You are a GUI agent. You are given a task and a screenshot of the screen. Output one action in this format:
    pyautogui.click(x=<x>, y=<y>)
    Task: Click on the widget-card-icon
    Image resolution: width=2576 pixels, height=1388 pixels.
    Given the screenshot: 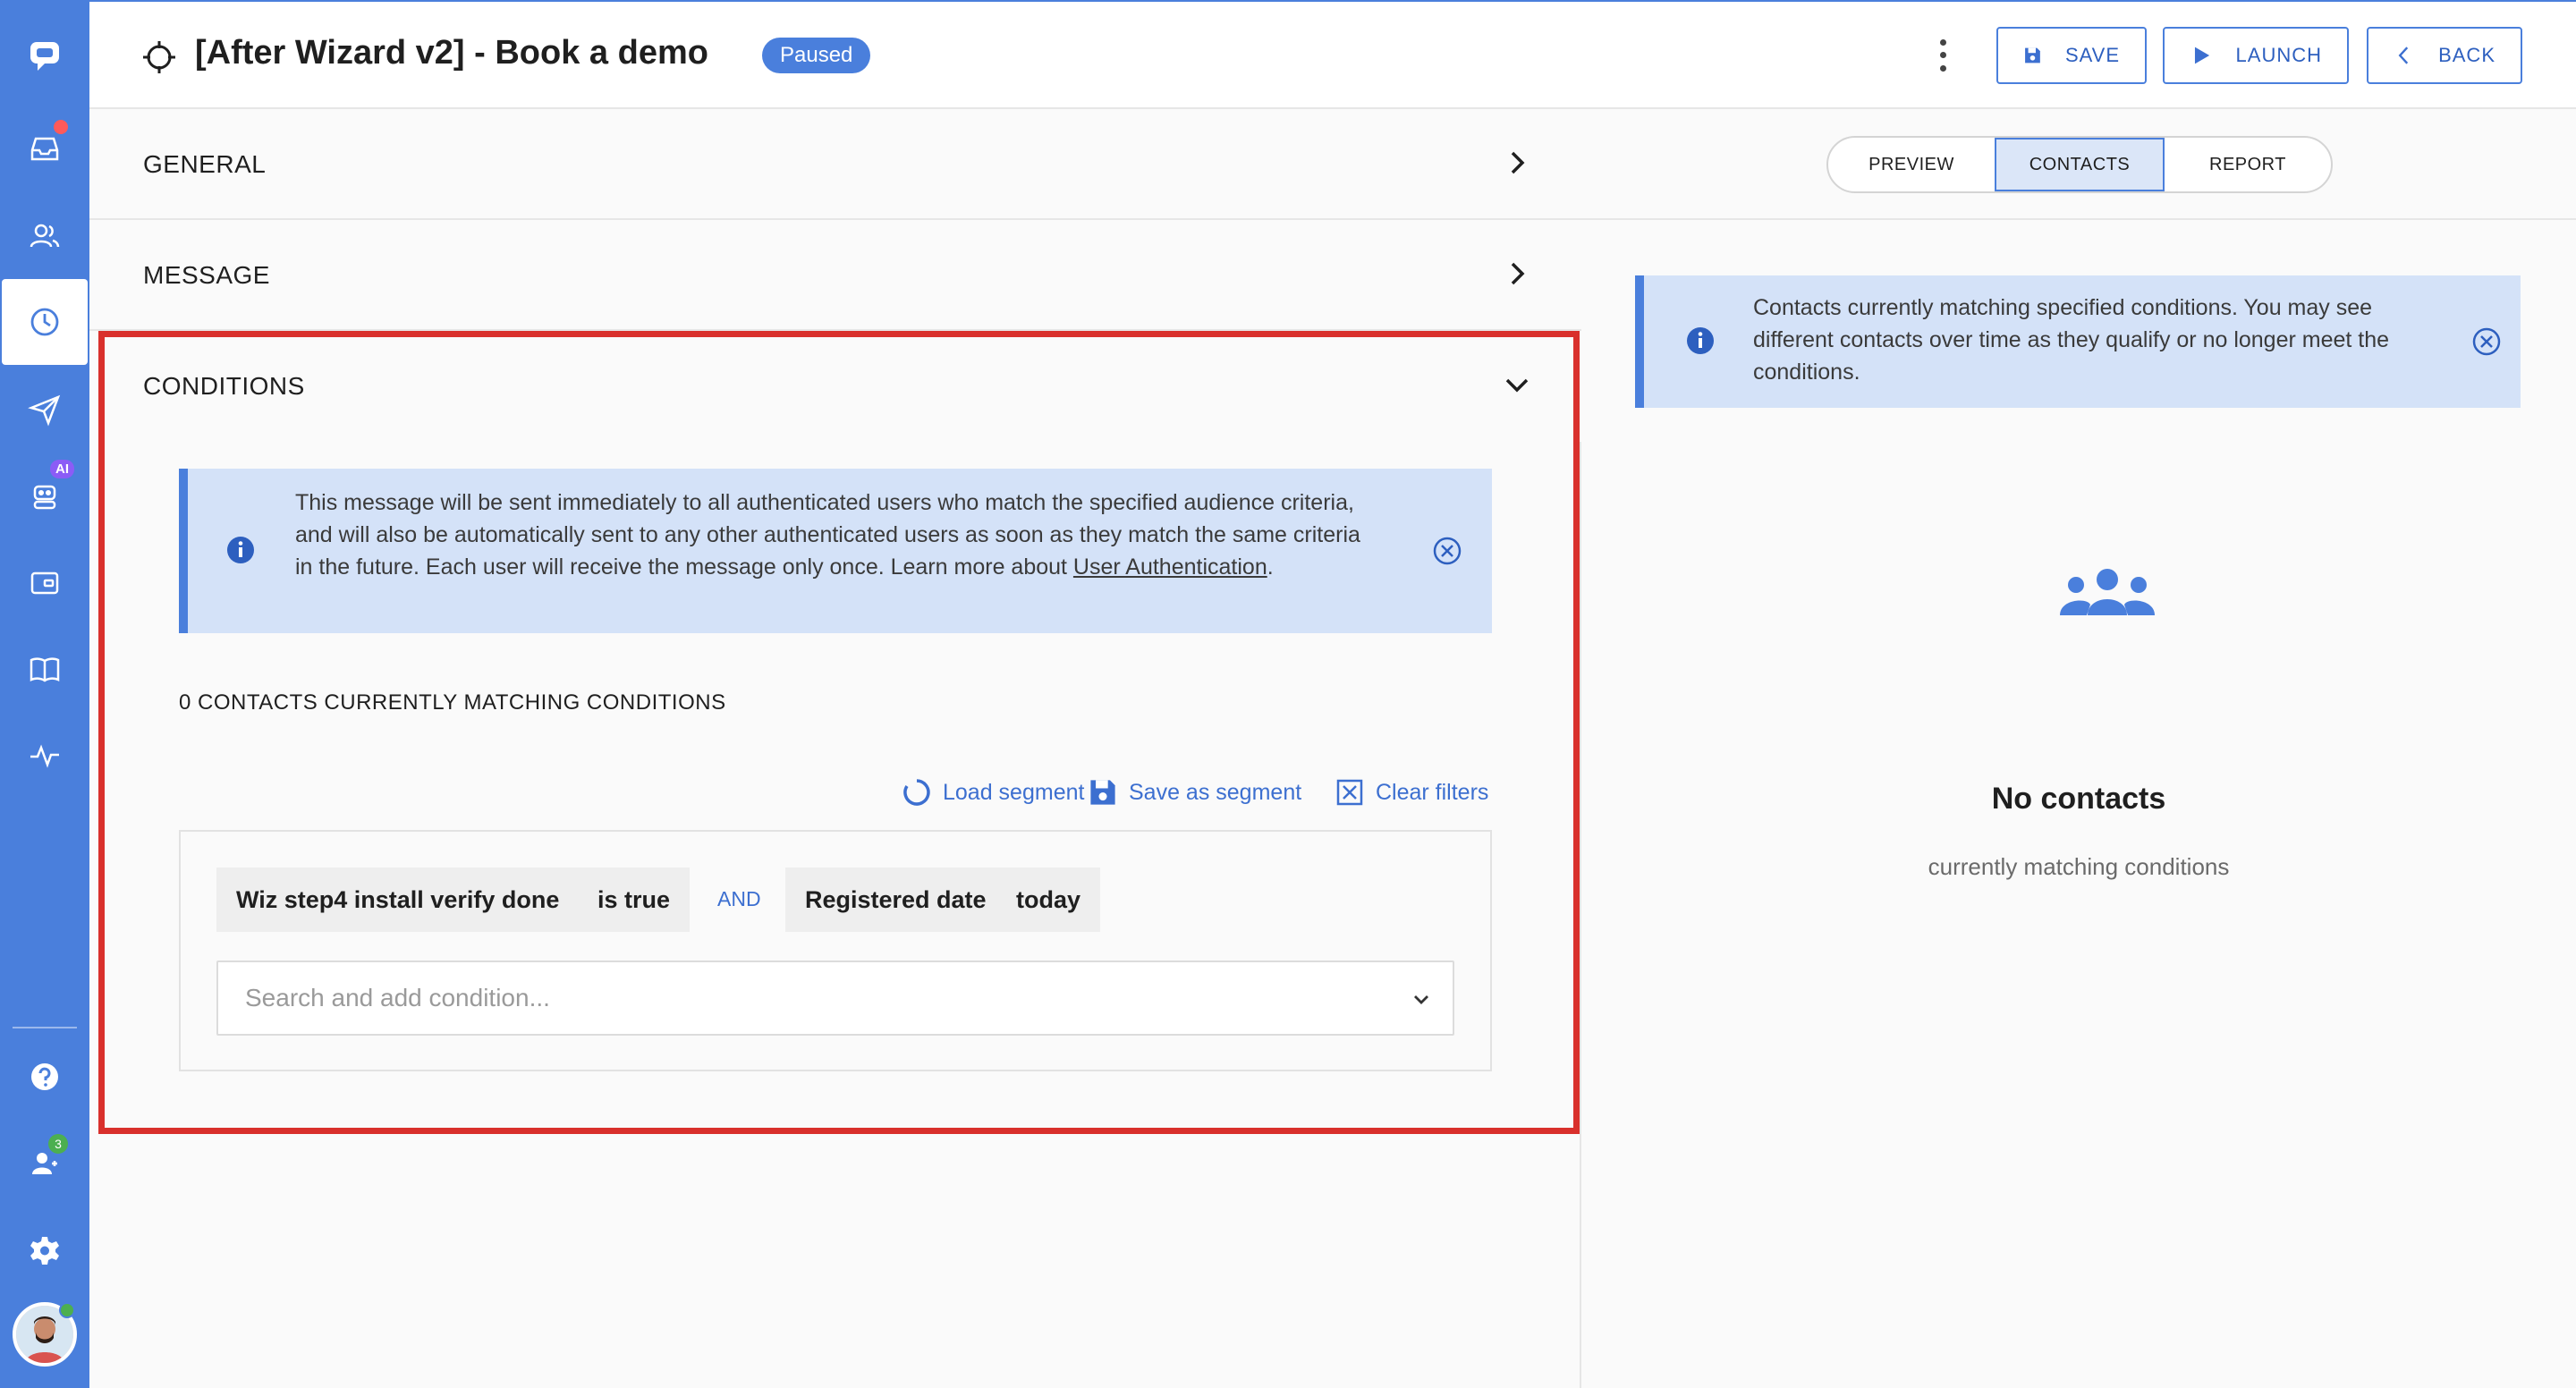 What is the action you would take?
    pyautogui.click(x=44, y=583)
    